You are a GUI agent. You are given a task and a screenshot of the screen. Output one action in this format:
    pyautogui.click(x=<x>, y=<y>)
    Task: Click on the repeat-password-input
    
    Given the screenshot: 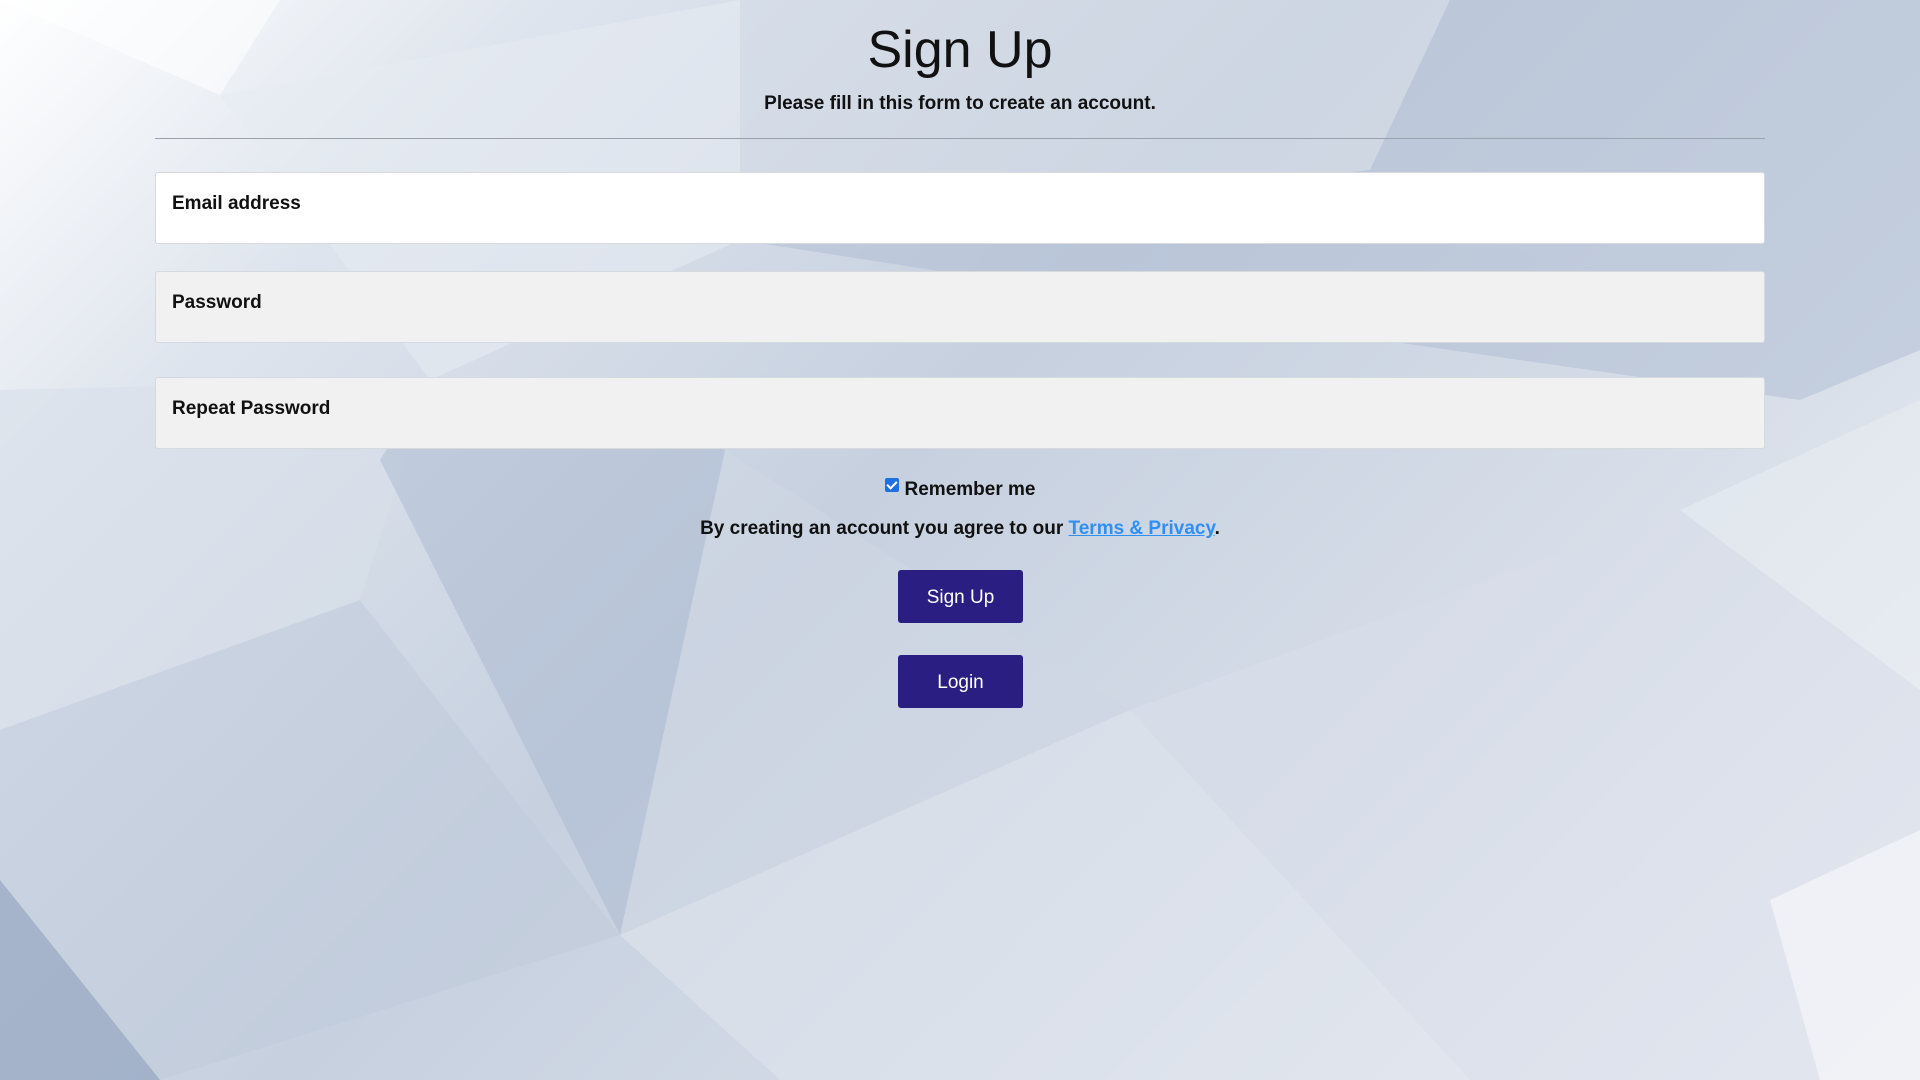 What is the action you would take?
    pyautogui.click(x=960, y=413)
    